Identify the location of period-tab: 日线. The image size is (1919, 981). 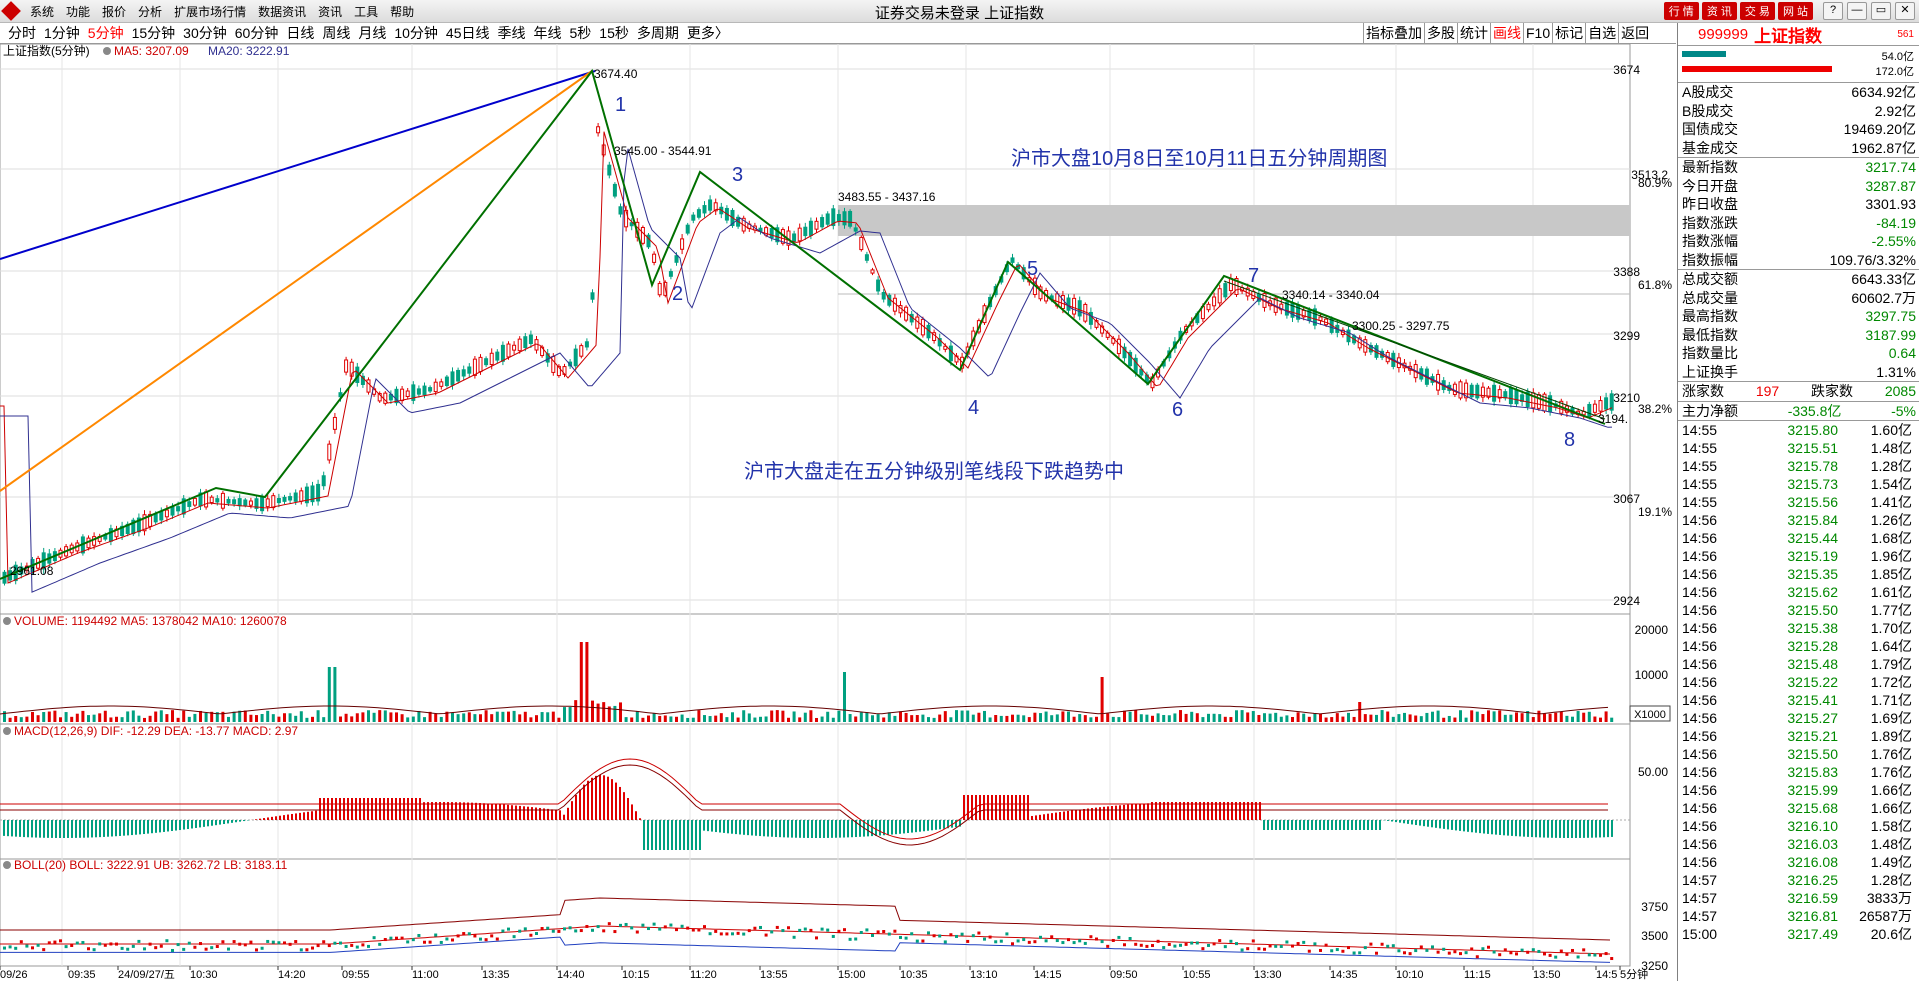
(300, 33).